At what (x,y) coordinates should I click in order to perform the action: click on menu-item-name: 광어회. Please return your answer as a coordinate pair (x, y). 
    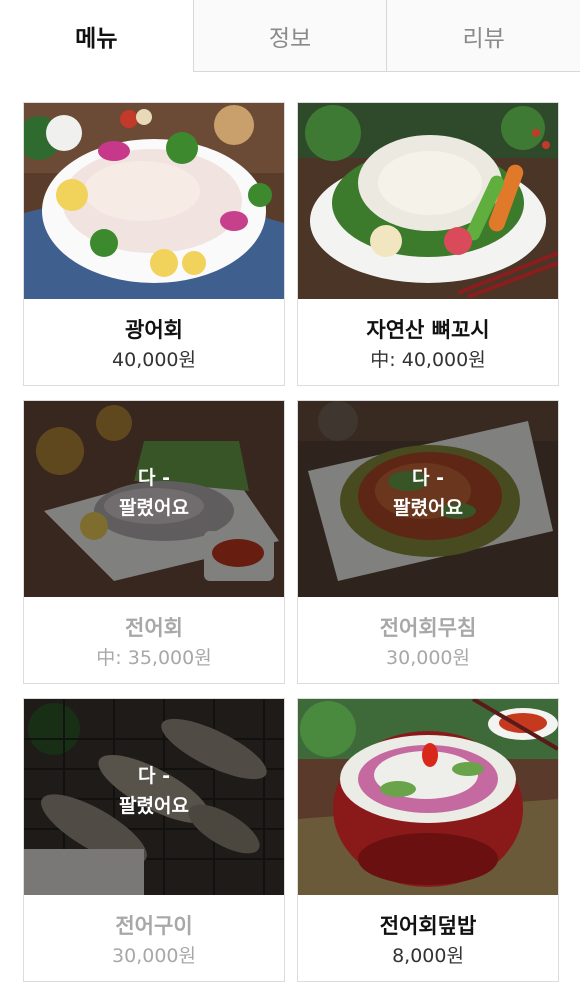
    Looking at the image, I should click on (154, 330).